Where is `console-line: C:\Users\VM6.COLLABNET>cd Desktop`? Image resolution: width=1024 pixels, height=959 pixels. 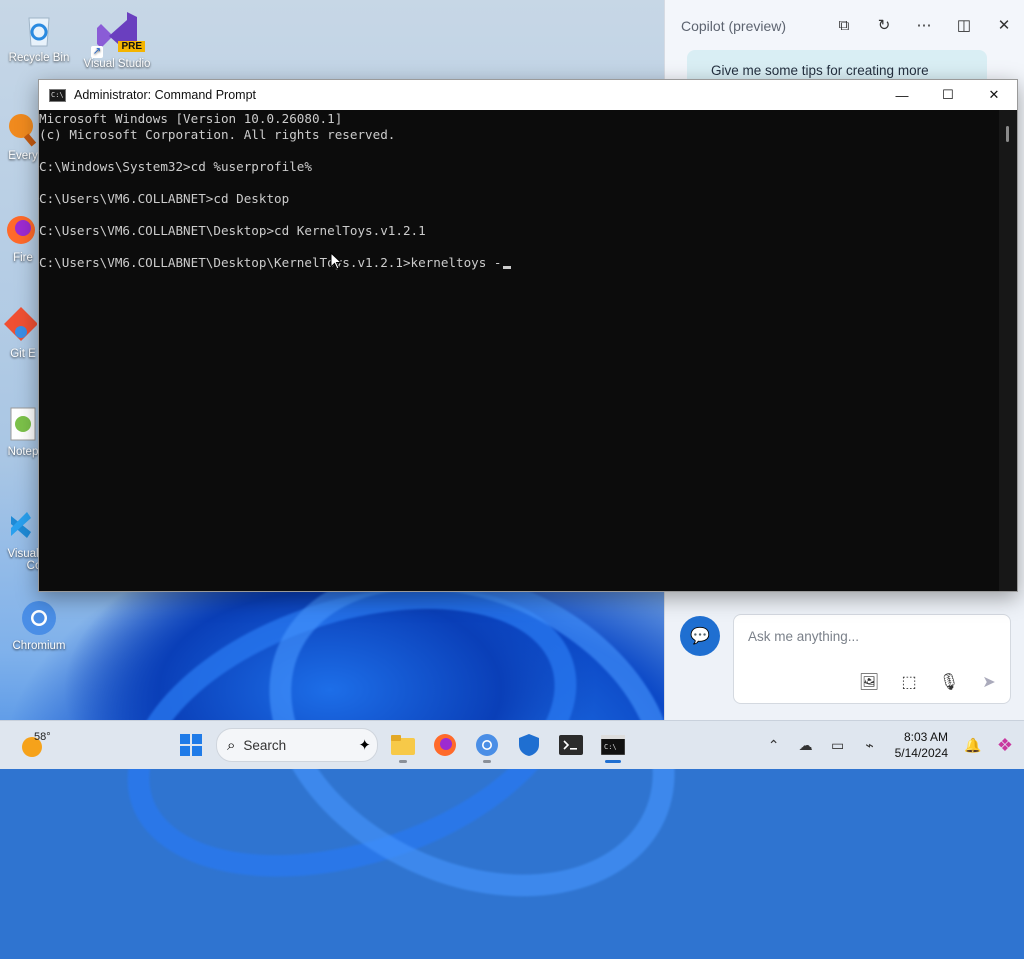
console-line: C:\Users\VM6.COLLABNET>cd Desktop is located at coordinates (164, 198).